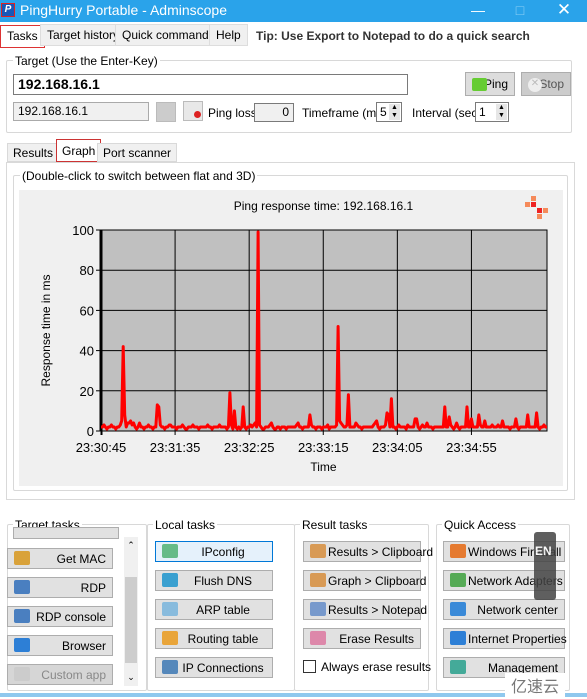 The width and height of the screenshot is (587, 699). I want to click on flush-dns-button: Flush DNS, so click(214, 580).